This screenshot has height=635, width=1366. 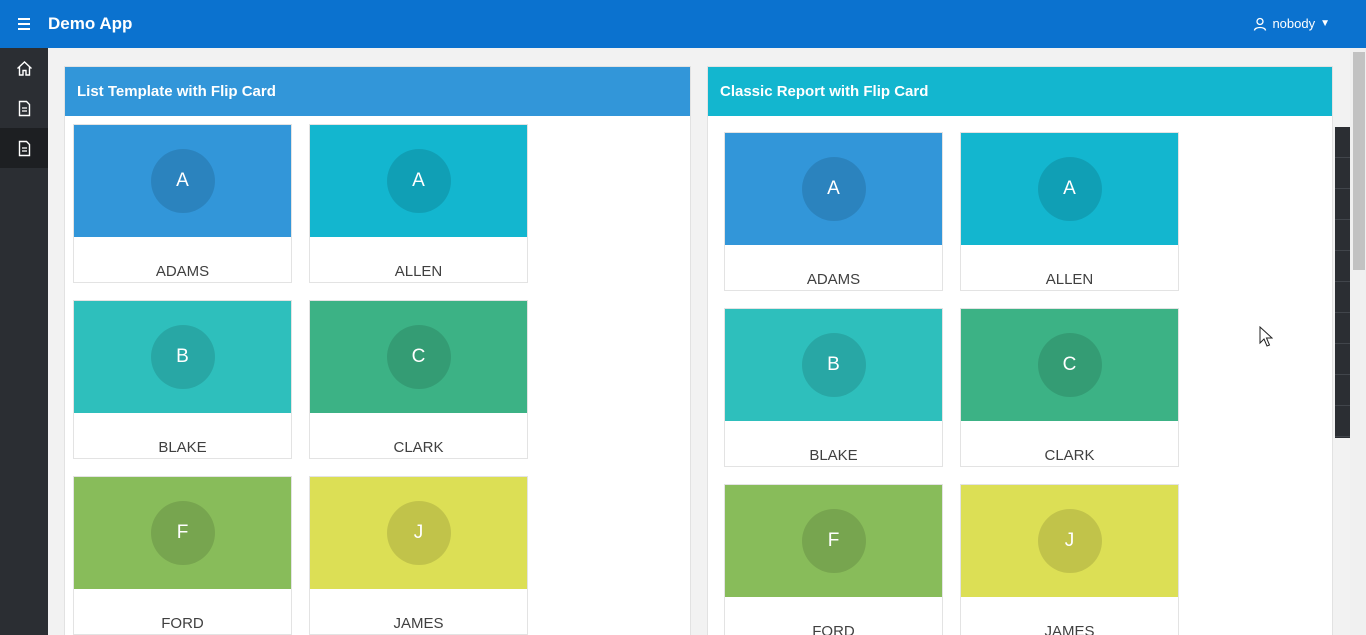 I want to click on mouse-cursor-icon, so click(x=1266, y=336).